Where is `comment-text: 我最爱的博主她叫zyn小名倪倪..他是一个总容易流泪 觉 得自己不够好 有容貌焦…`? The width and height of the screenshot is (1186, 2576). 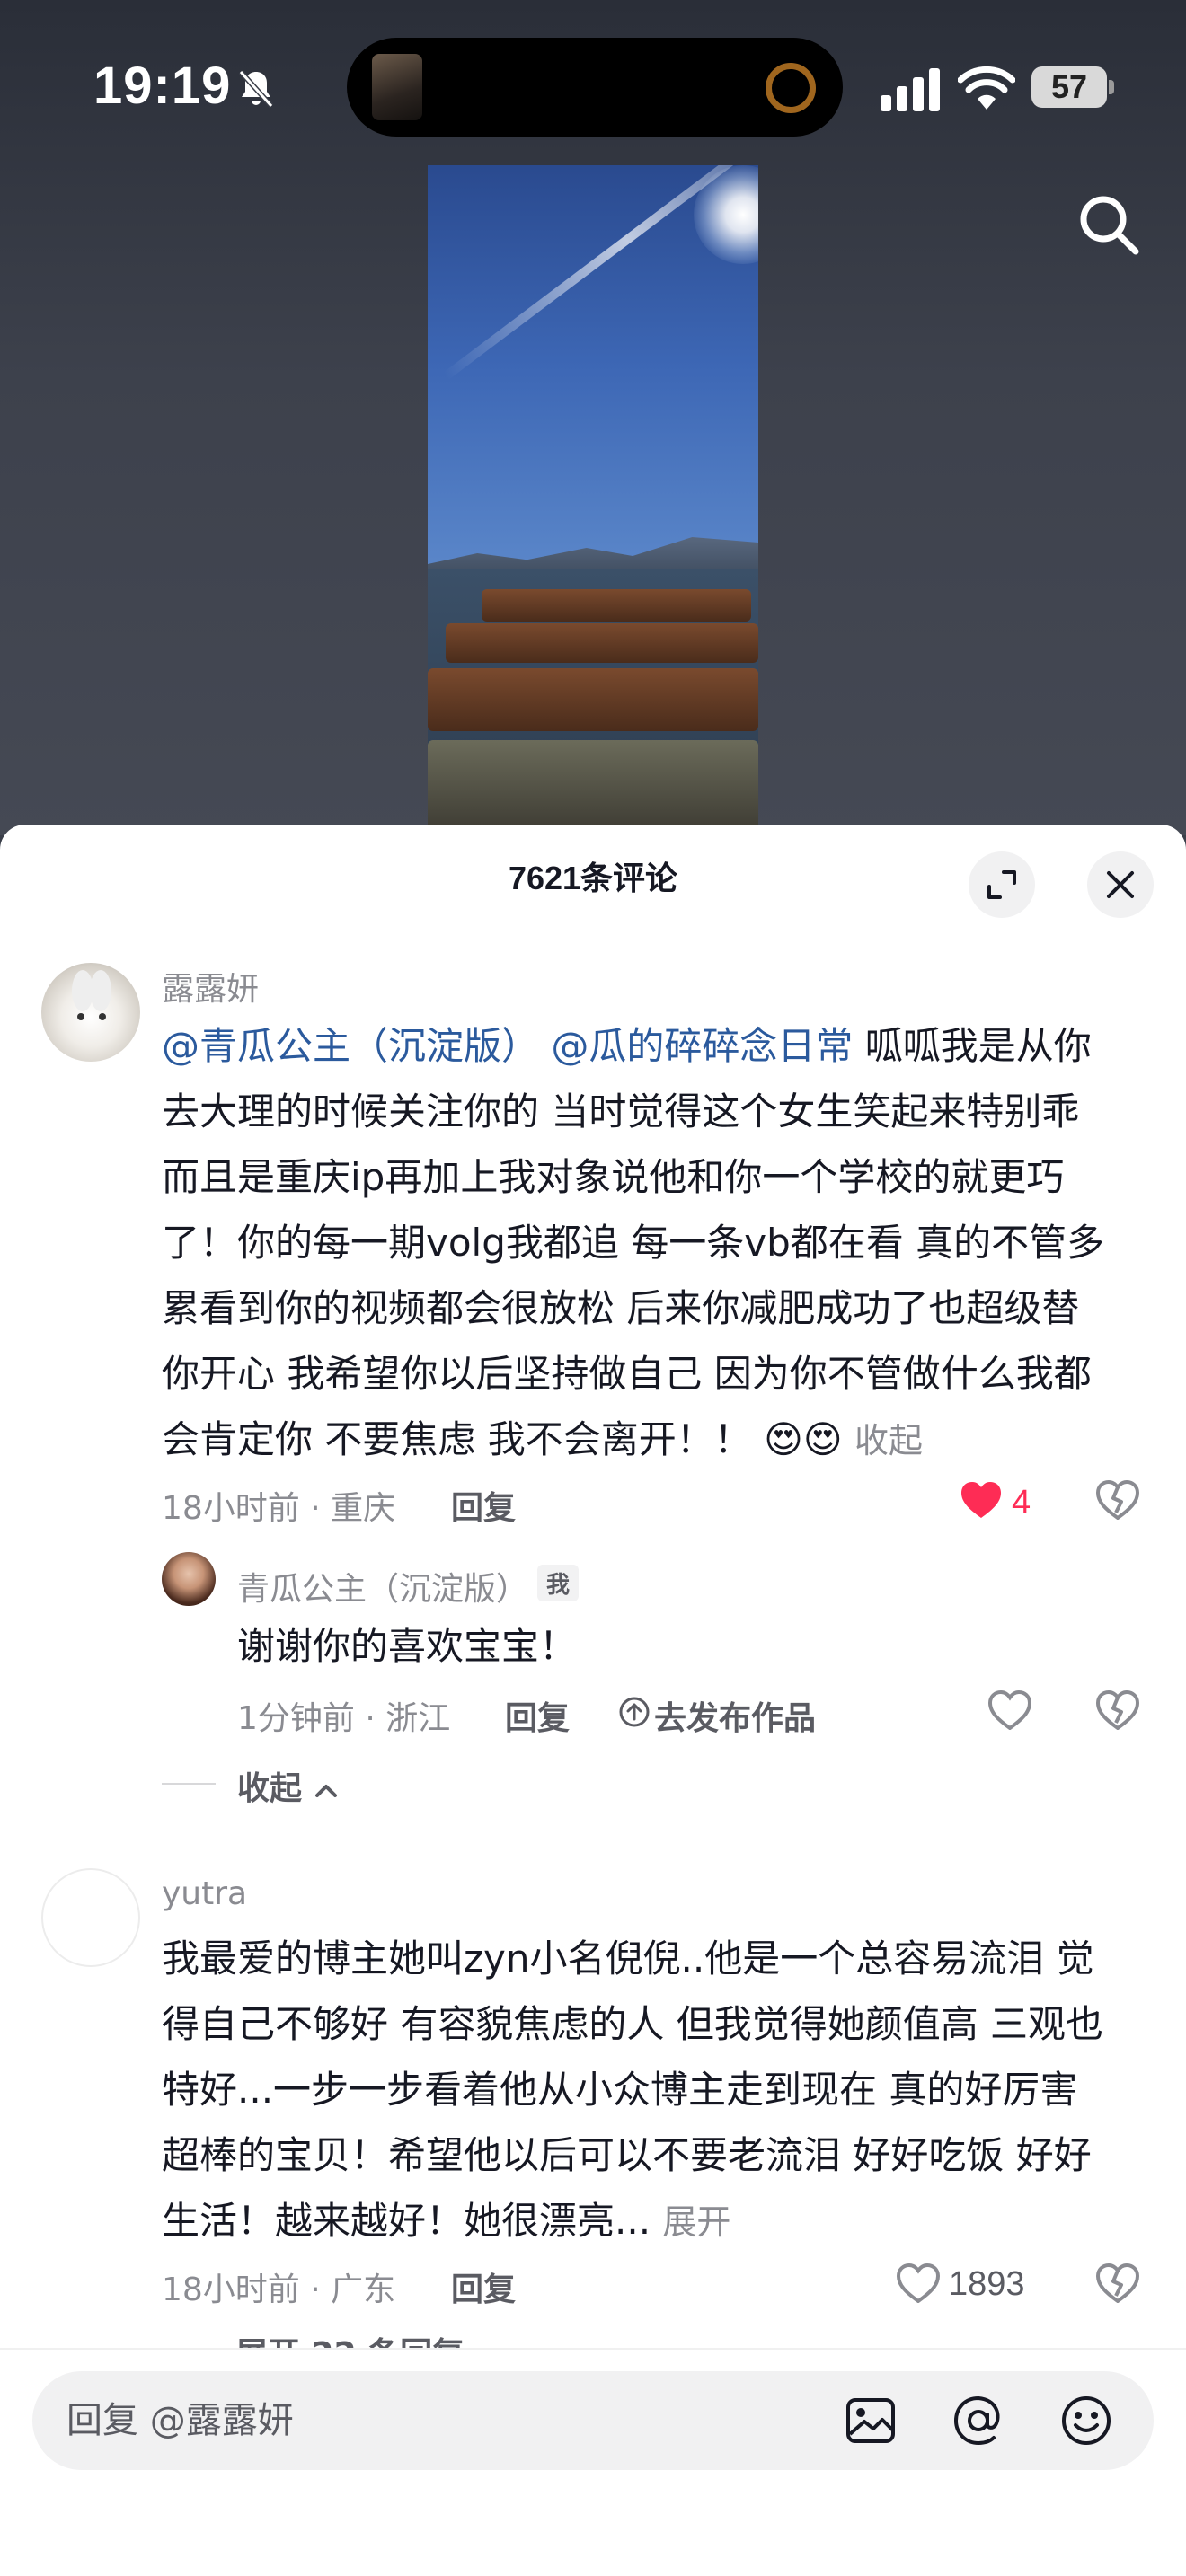
comment-text: 我最爱的博主她叫zyn小名倪倪..他是一个总容易流泪 觉 得自己不够好 有容貌焦… is located at coordinates (632, 2090).